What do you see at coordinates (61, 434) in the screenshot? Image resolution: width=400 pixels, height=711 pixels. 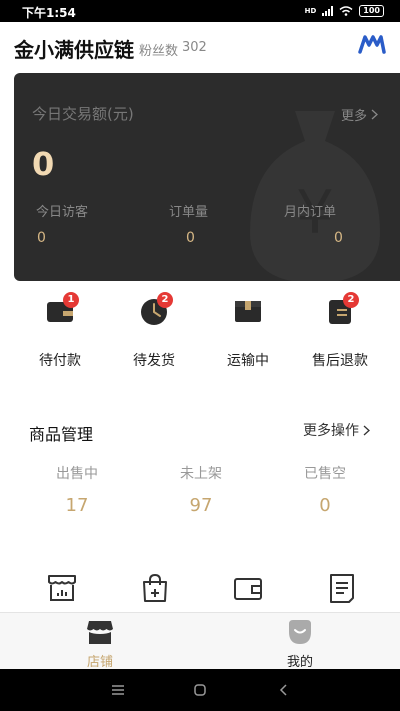 I see `product-management-title: 商品管理` at bounding box center [61, 434].